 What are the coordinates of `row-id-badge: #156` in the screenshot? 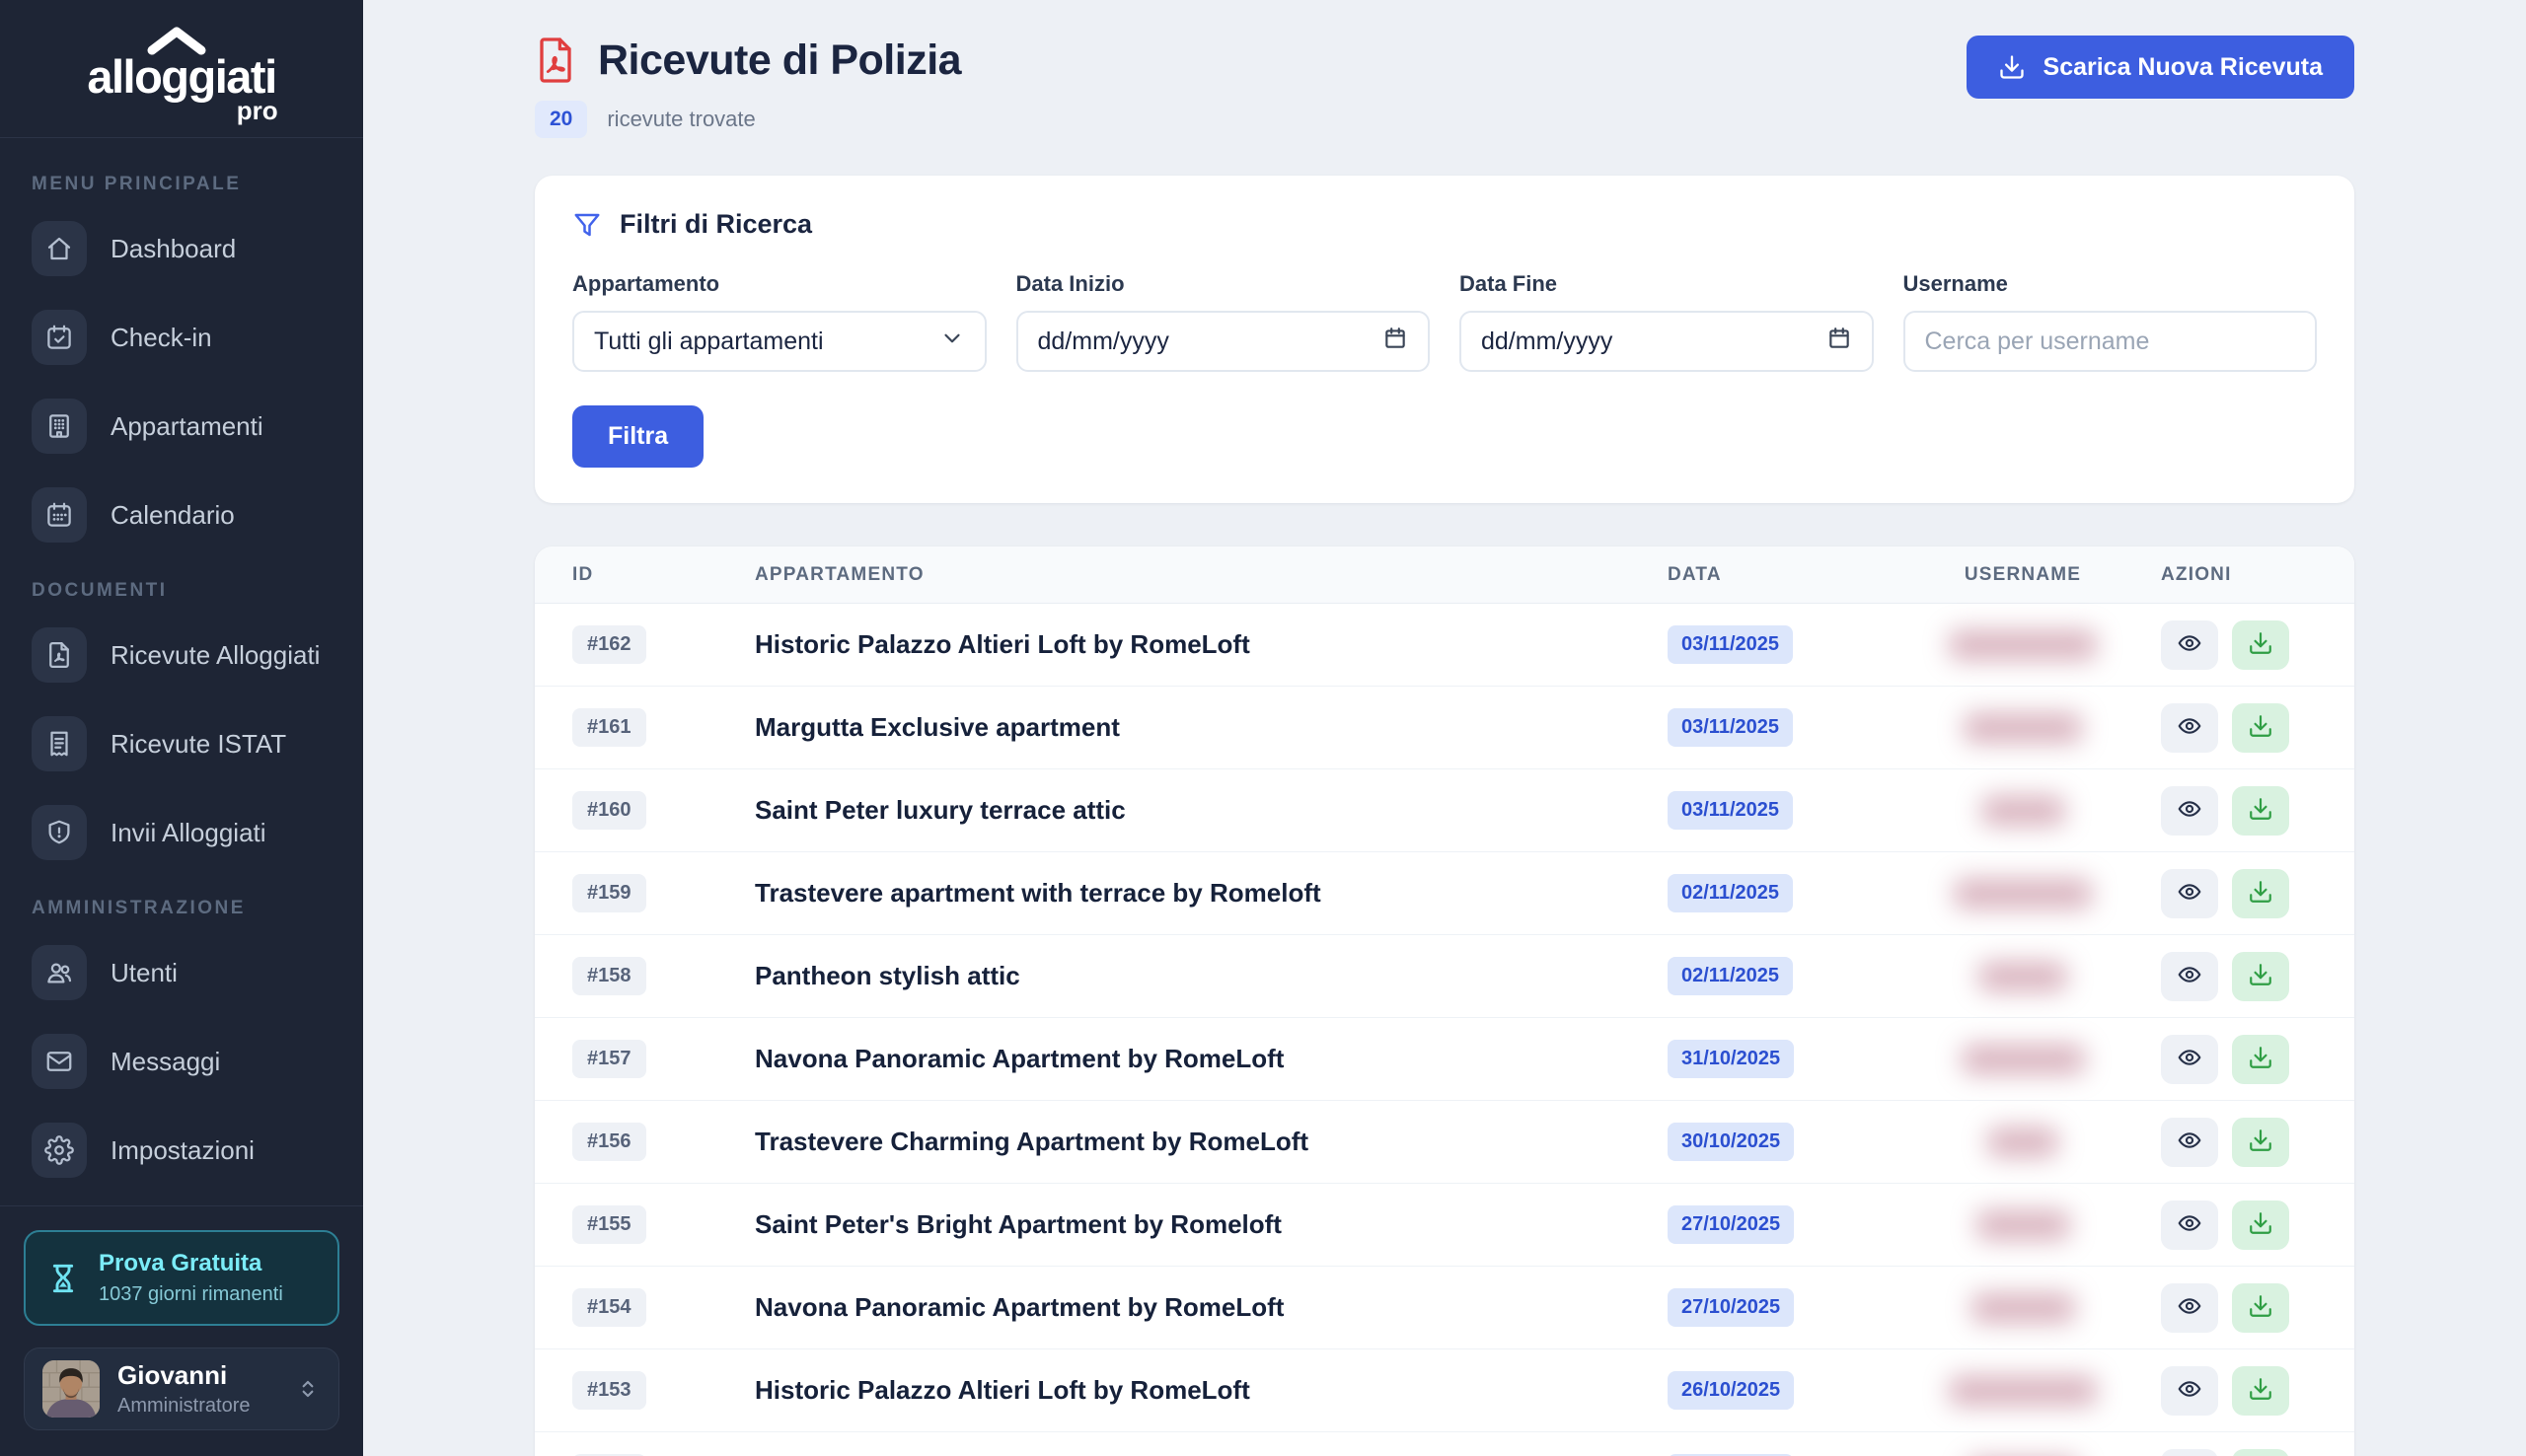 It's located at (609, 1142).